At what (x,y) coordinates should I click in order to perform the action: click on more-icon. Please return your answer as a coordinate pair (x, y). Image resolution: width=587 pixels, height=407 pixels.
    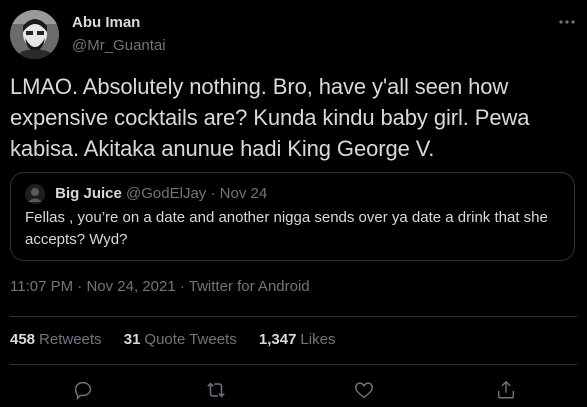
    Looking at the image, I should click on (567, 22).